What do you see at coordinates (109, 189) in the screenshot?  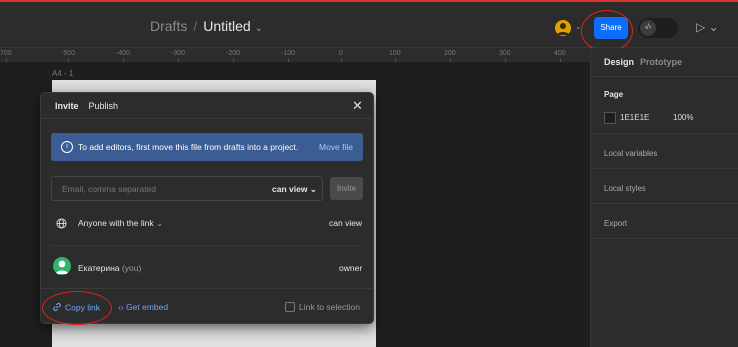 I see `email-placeholder: Email, comma separated` at bounding box center [109, 189].